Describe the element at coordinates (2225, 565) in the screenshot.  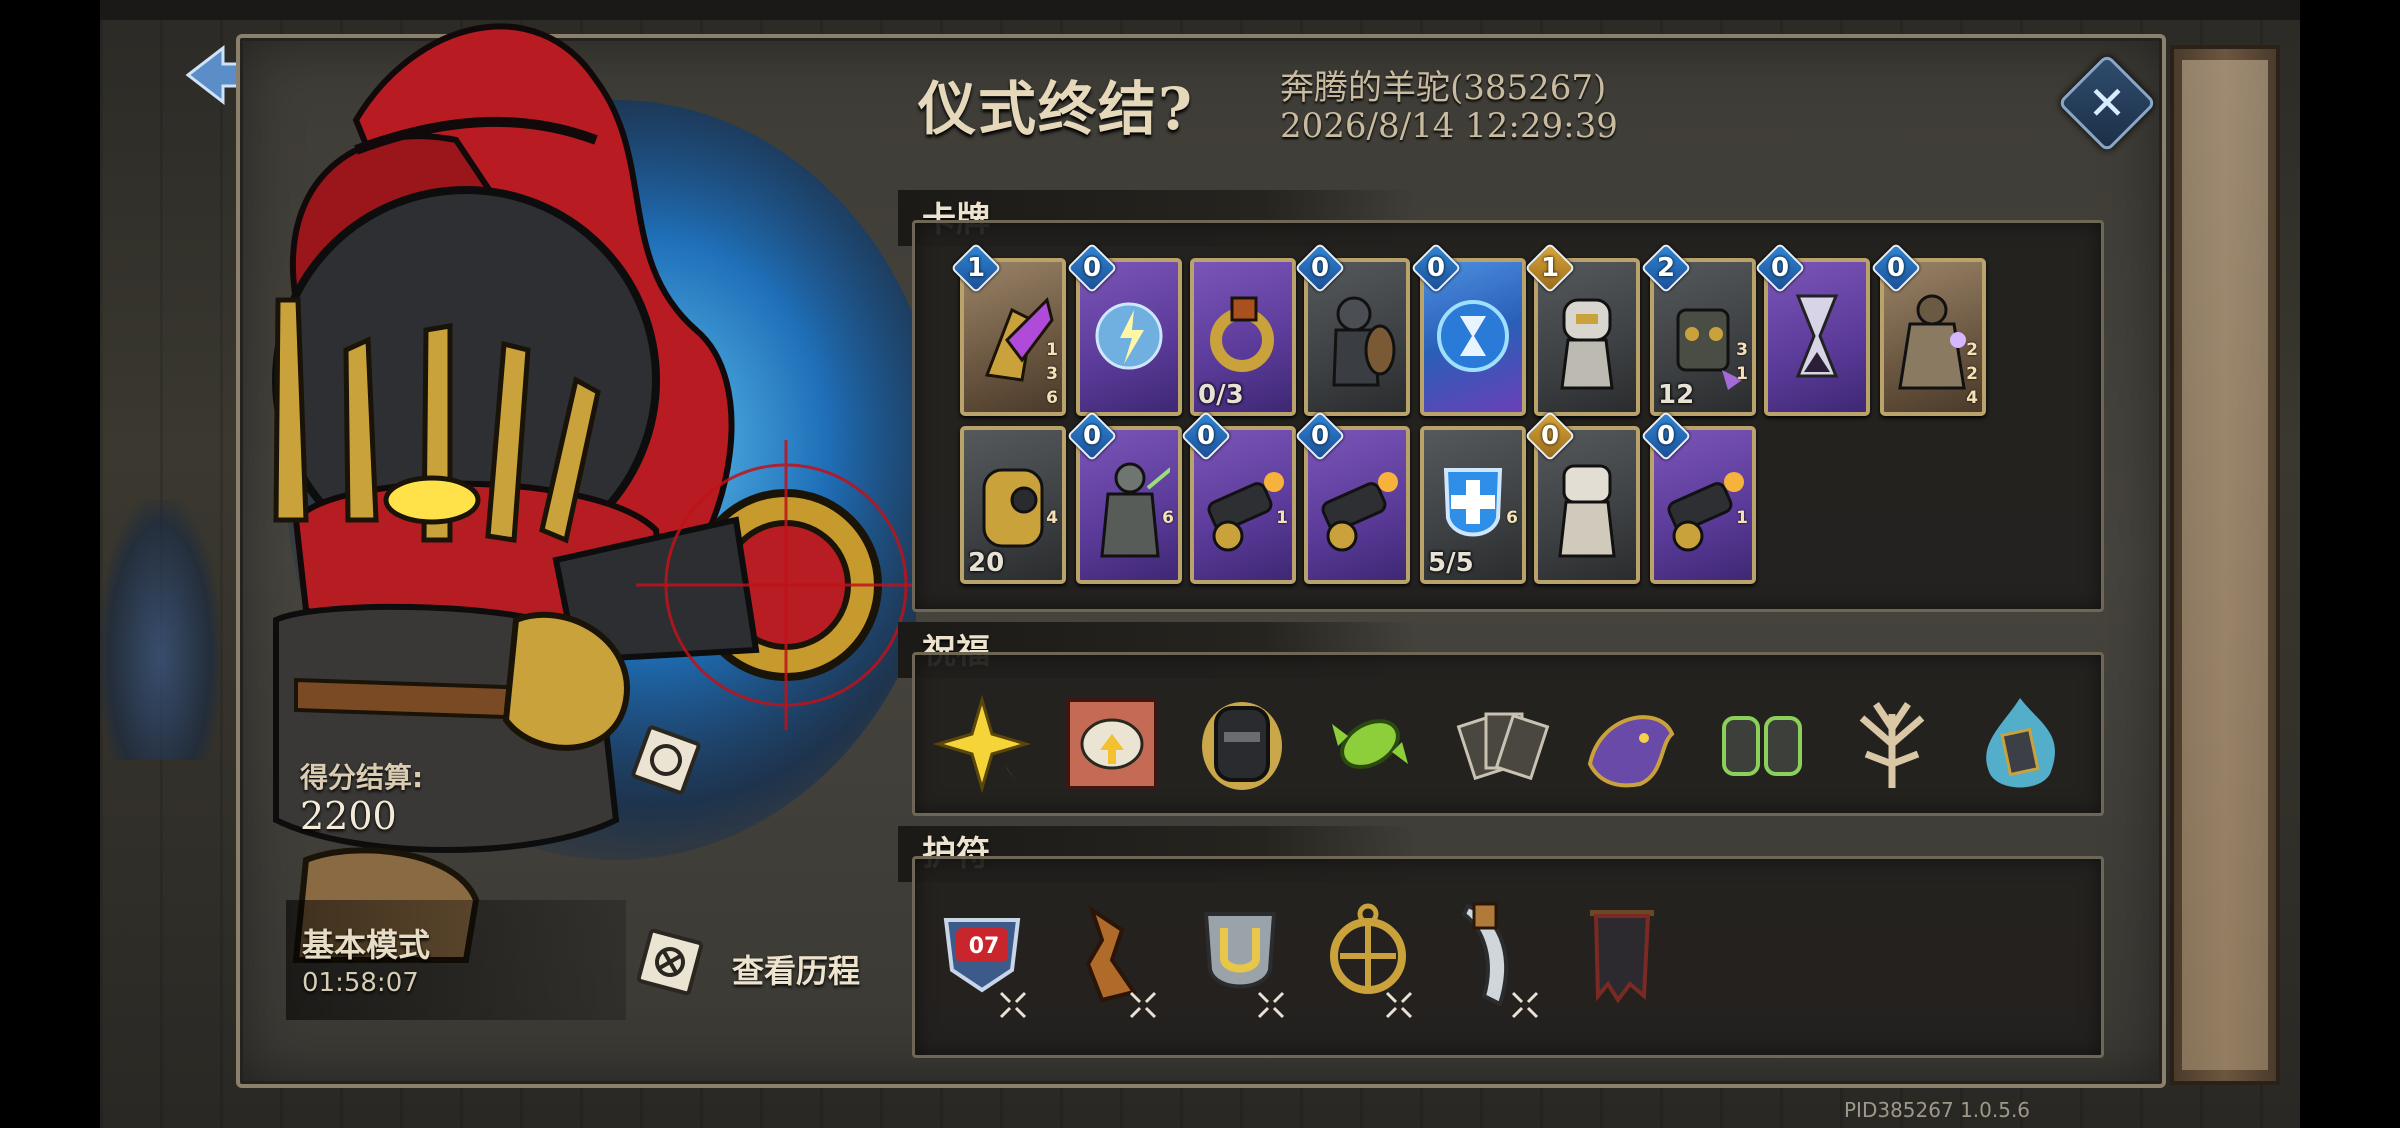
I see `right-frame-parchment` at that location.